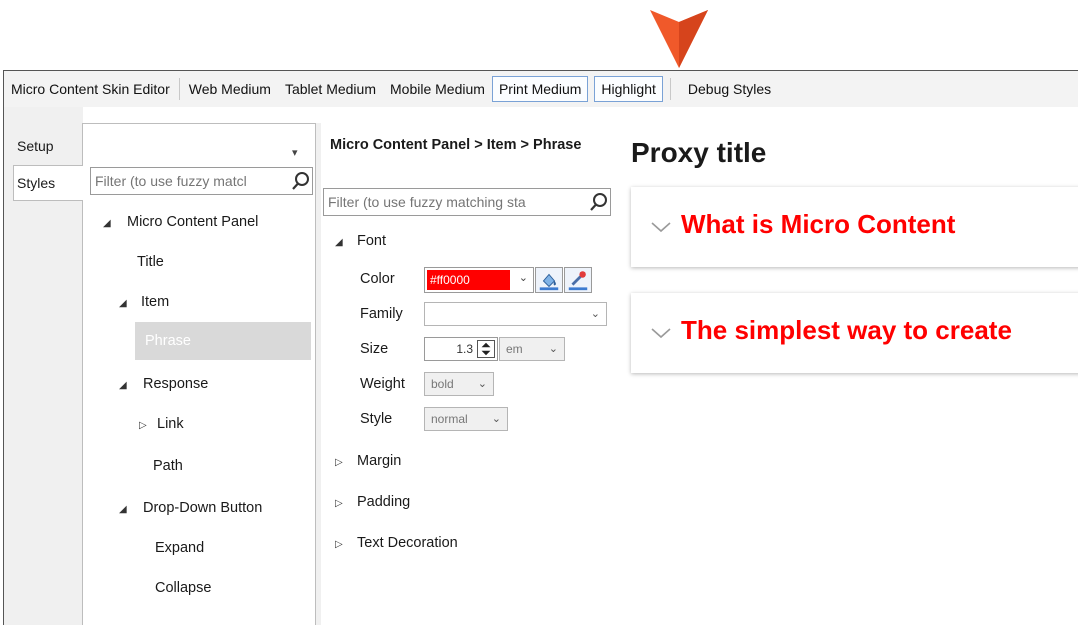 The image size is (1078, 625). I want to click on proxy-title: Proxy title, so click(699, 152).